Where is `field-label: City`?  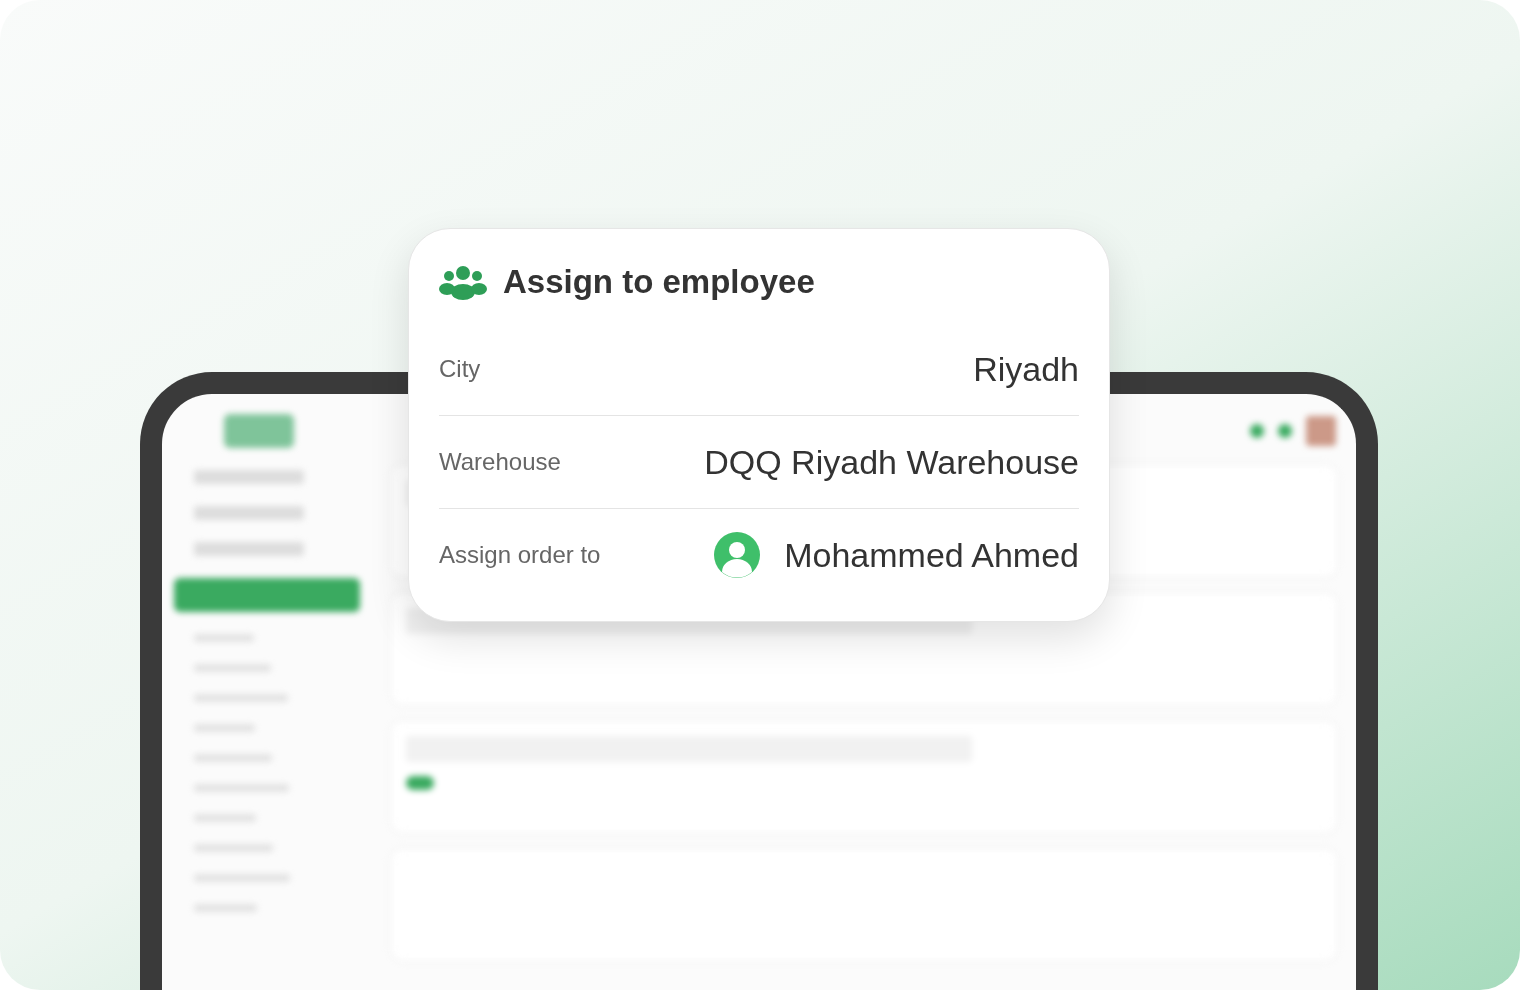 field-label: City is located at coordinates (460, 369).